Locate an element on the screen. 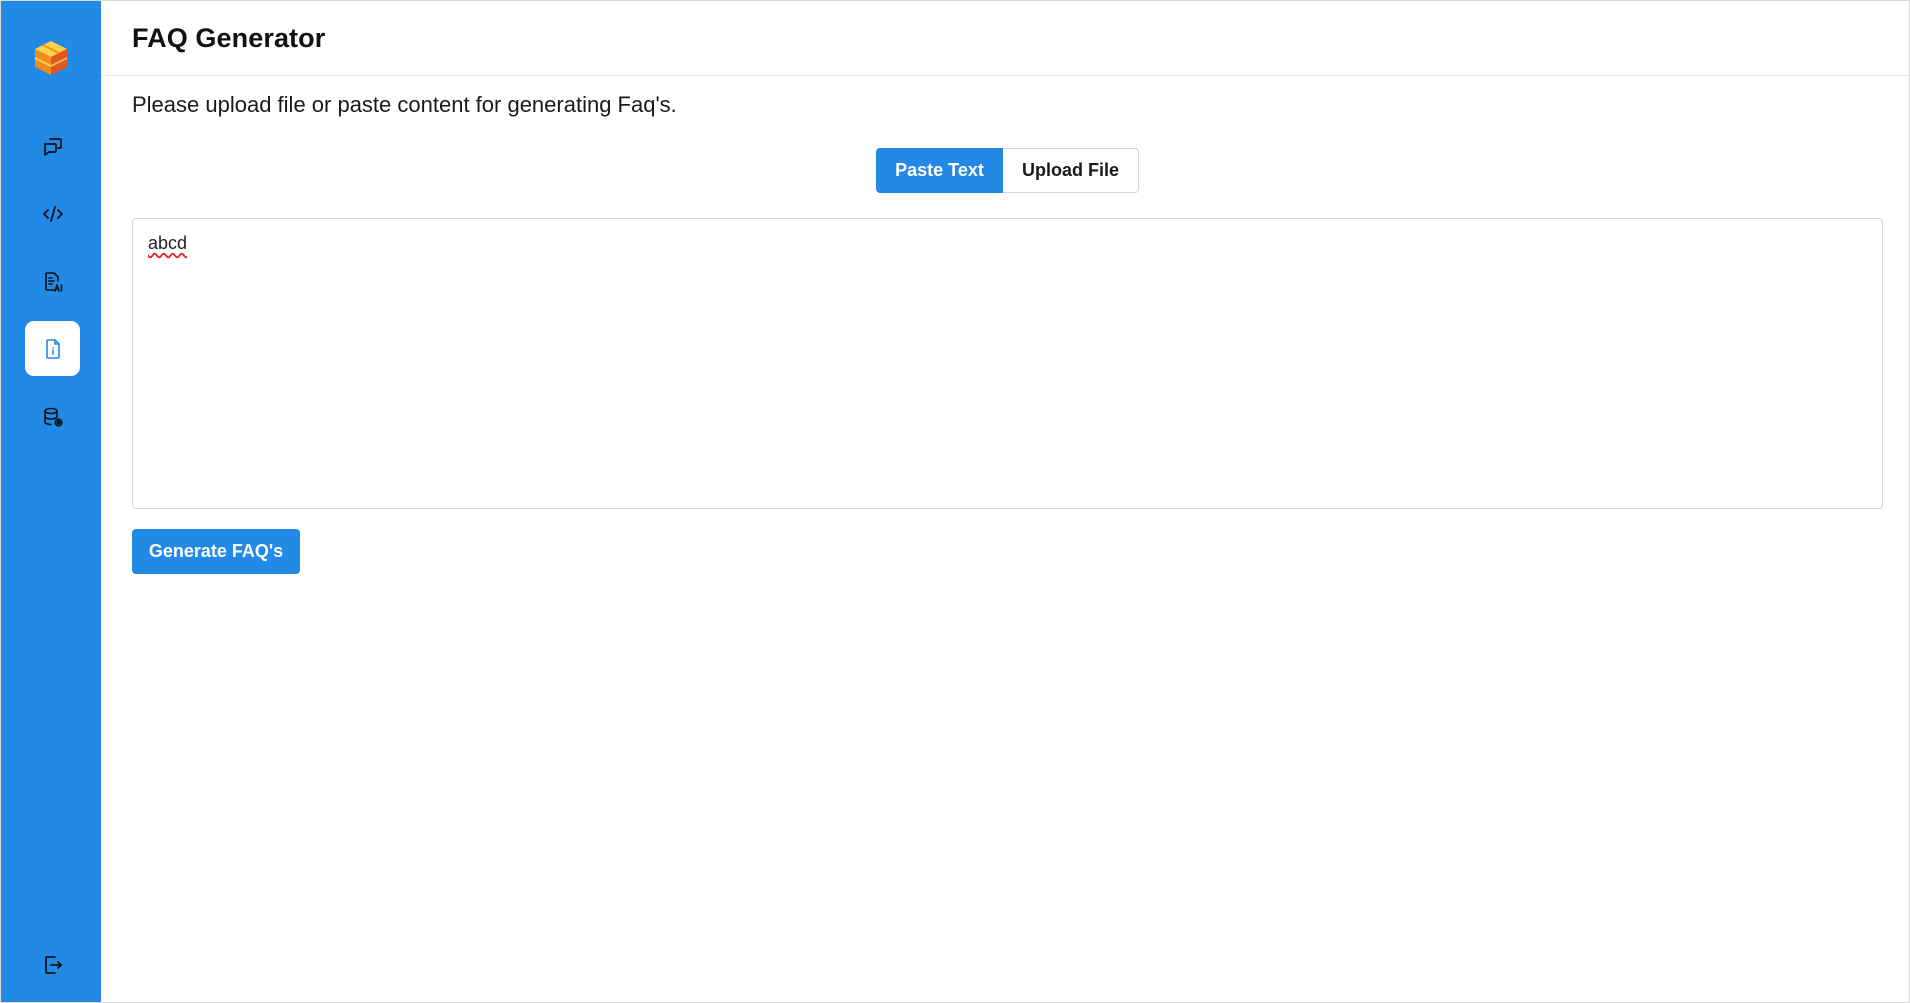 The width and height of the screenshot is (1910, 1003). ai-document-icon is located at coordinates (53, 281).